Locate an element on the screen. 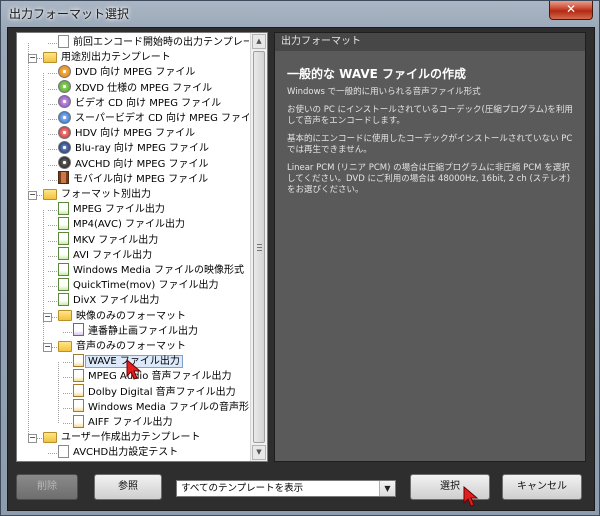 This screenshot has width=600, height=516. tree-item-label: ビデオ CD 向け MPEG ファイル is located at coordinates (148, 103).